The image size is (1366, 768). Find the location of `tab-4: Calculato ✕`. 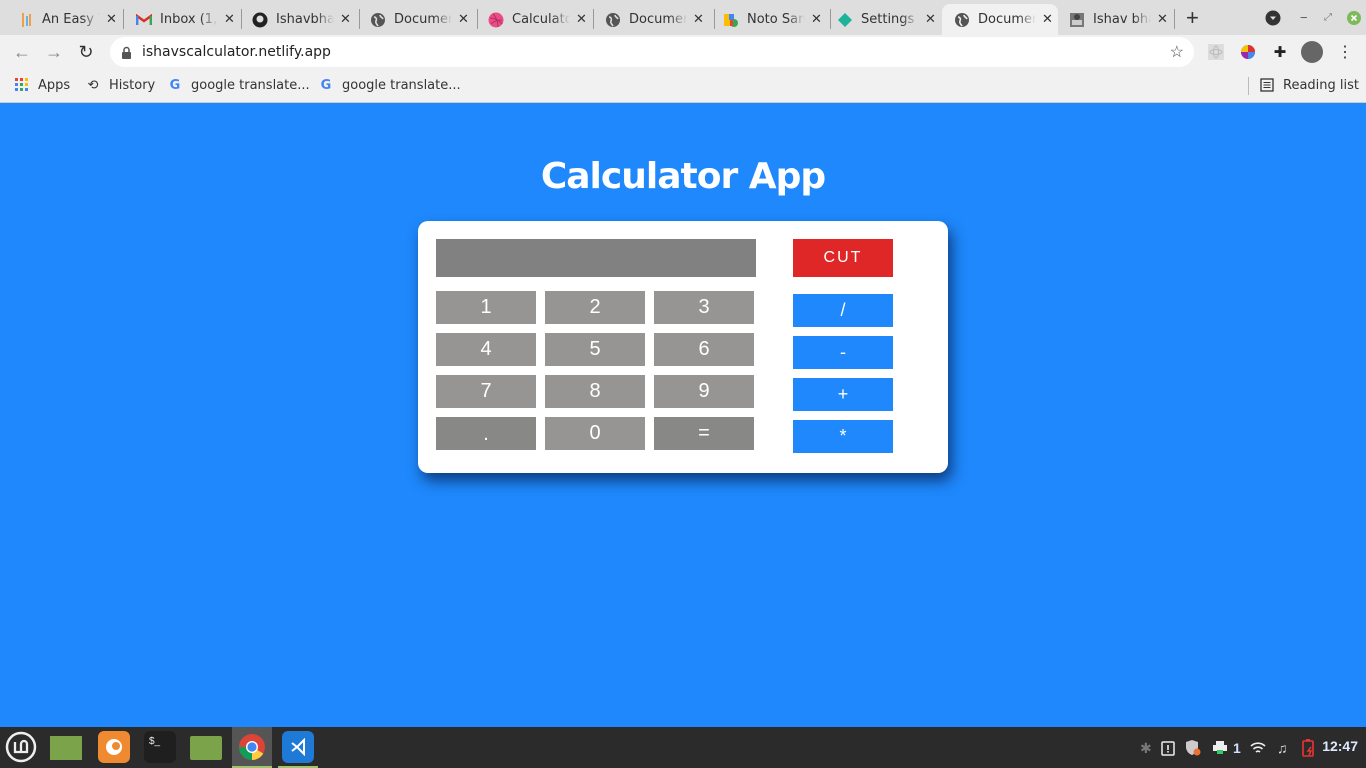

tab-4: Calculato ✕ is located at coordinates (541, 19).